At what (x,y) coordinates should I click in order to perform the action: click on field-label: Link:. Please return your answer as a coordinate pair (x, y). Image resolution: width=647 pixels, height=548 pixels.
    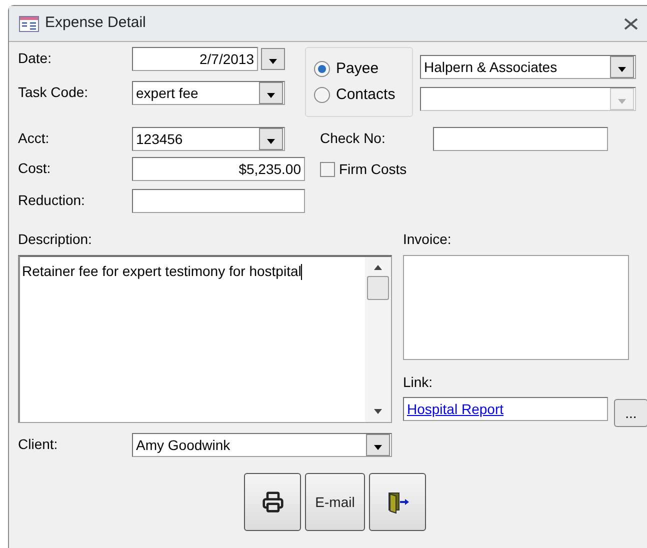
    Looking at the image, I should click on (418, 382).